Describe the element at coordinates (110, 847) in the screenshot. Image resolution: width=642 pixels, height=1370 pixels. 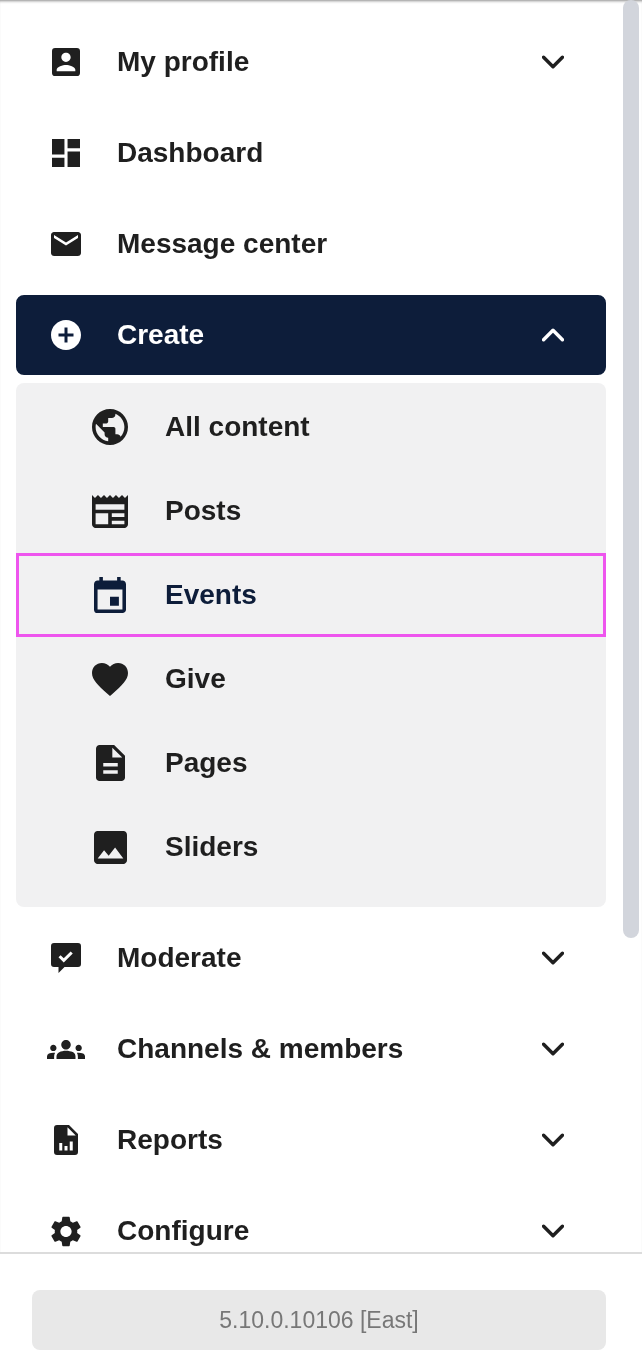
I see `image-icon` at that location.